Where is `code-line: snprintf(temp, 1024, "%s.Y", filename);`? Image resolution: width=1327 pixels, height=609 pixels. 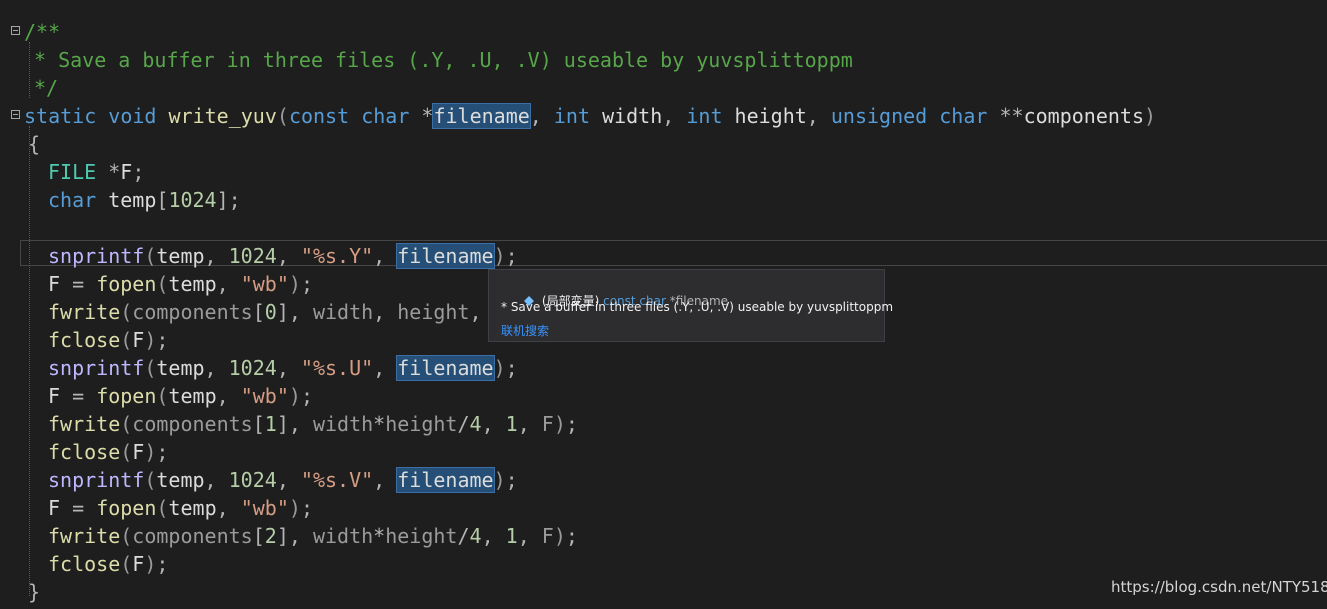
code-line: snprintf(temp, 1024, "%s.Y", filename); is located at coordinates (663, 256).